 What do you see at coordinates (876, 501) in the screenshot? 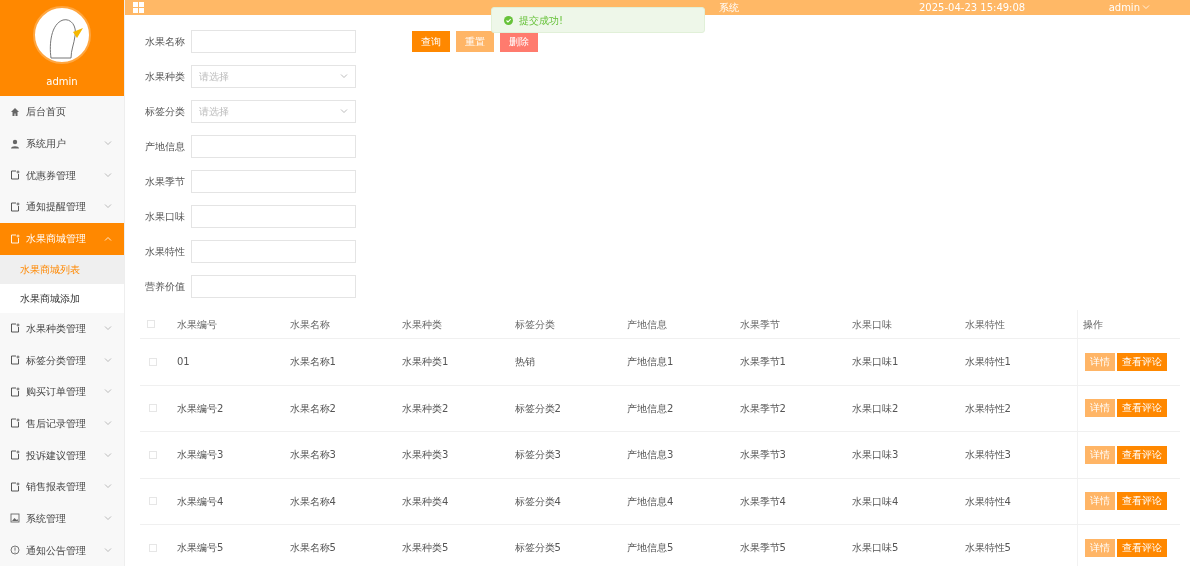
I see `table-cell-text: 水果口味4` at bounding box center [876, 501].